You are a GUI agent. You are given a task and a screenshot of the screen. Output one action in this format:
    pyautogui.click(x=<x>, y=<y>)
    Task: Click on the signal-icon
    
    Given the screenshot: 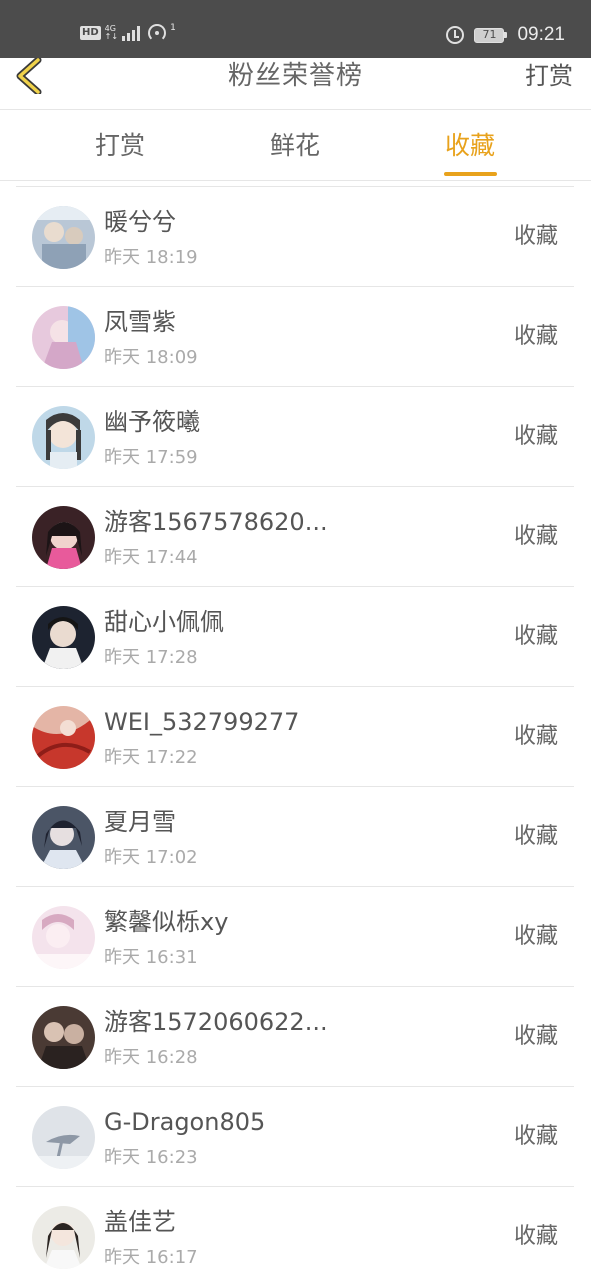 What is the action you would take?
    pyautogui.click(x=131, y=33)
    